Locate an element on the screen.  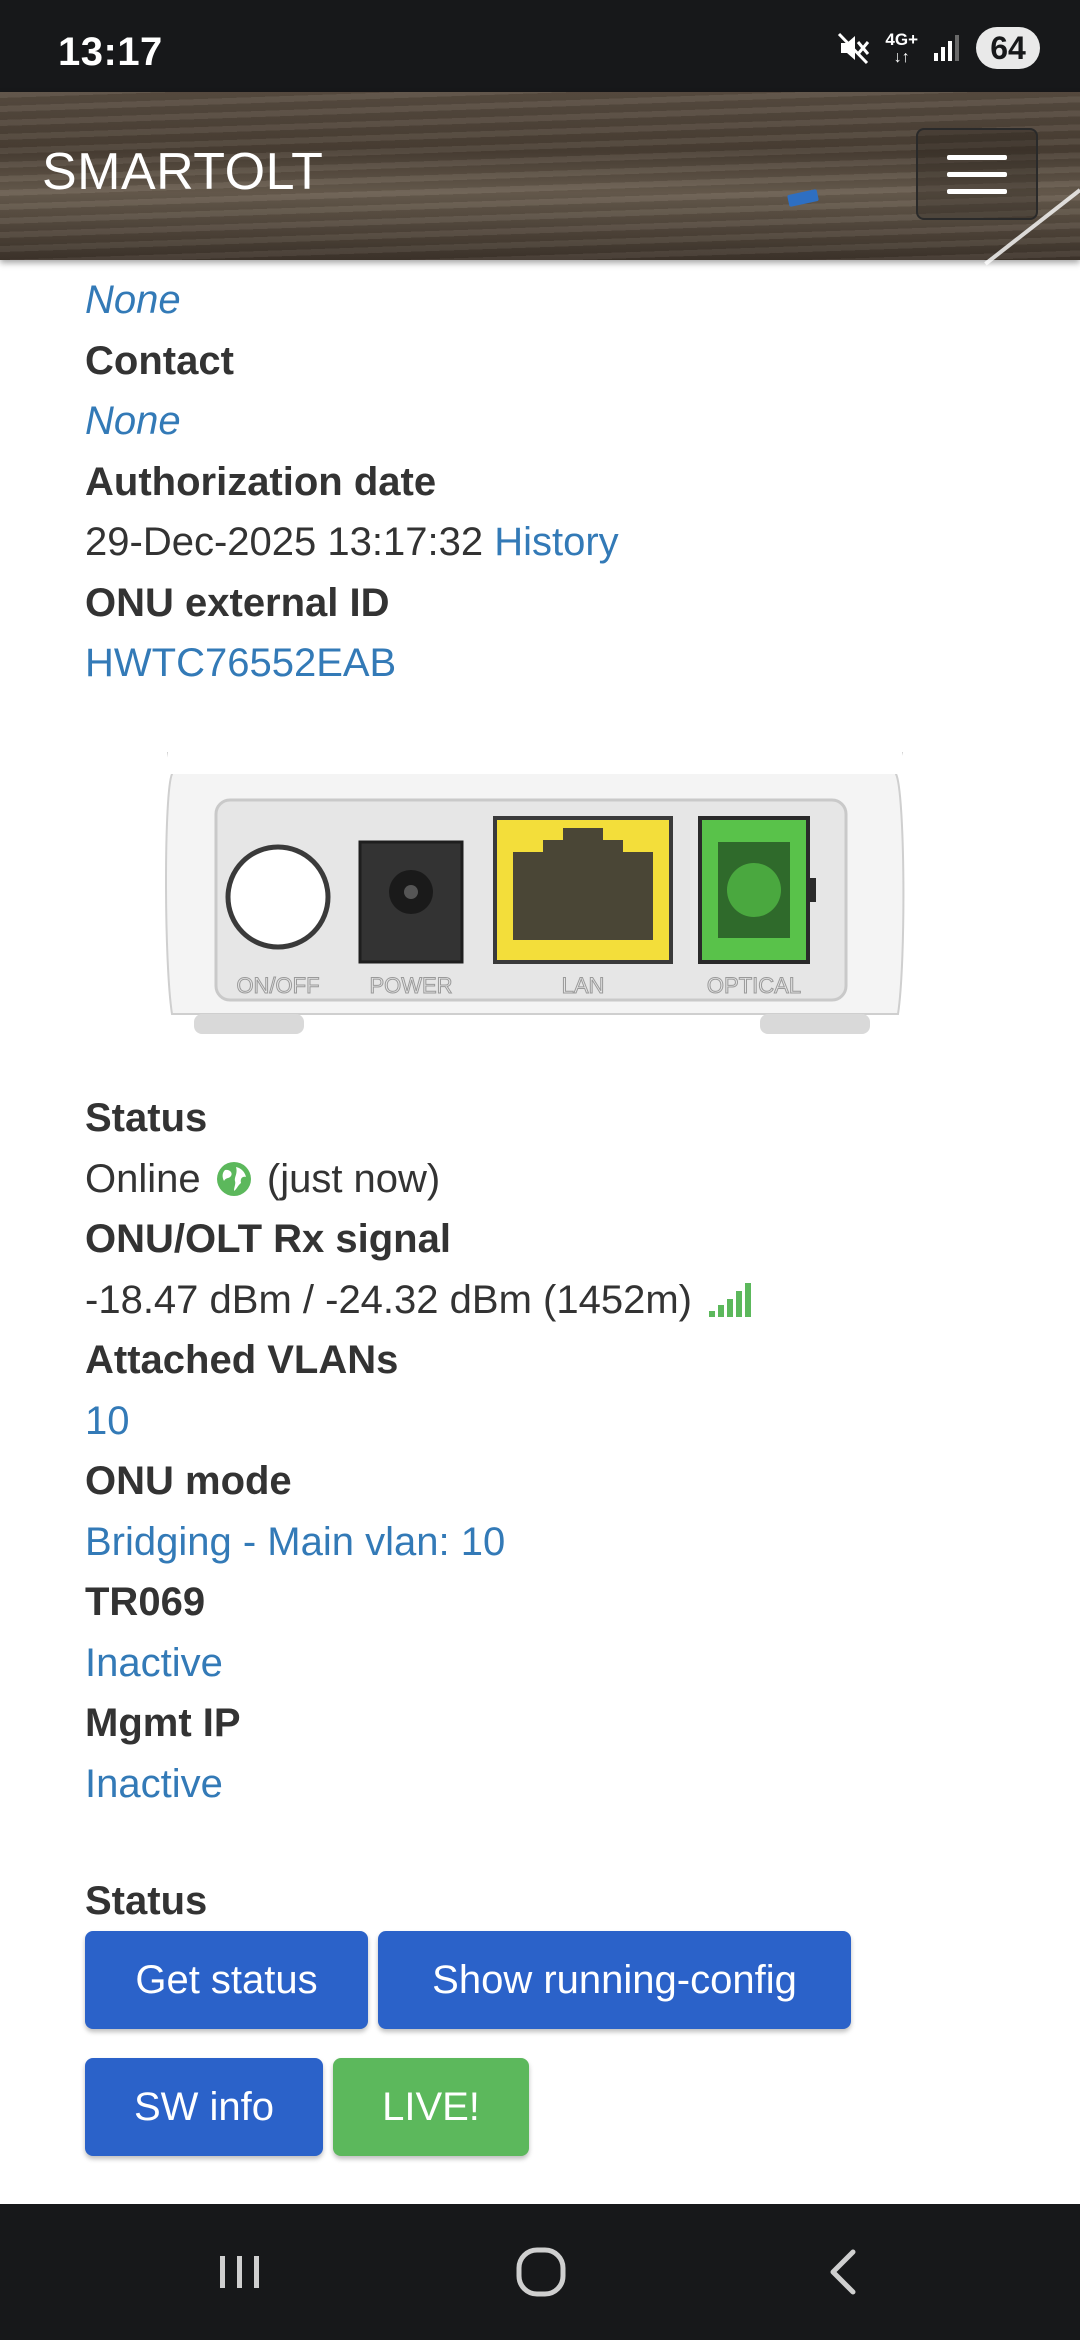
rx-signal-label: ONU/OLT Rx signal is located at coordinates (268, 1239).